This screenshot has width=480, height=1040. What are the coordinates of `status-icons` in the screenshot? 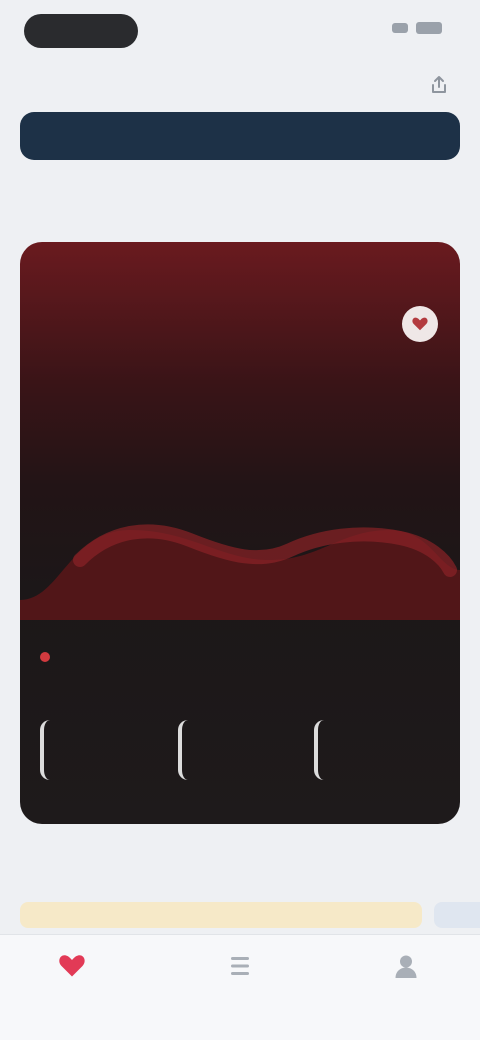 It's located at (417, 28).